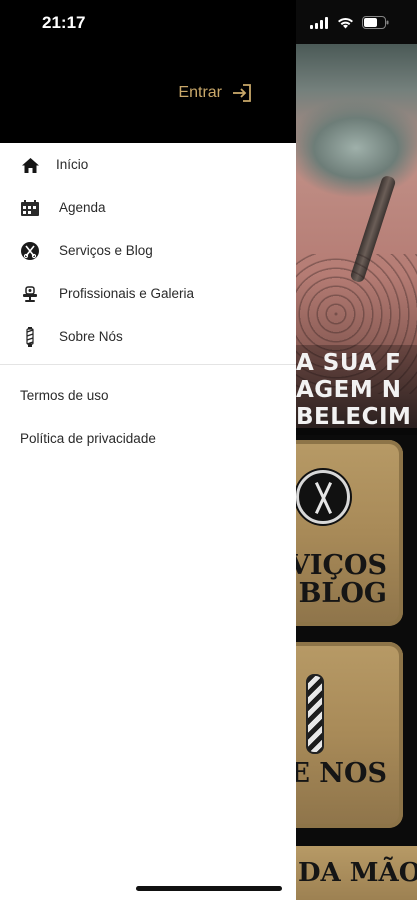 Image resolution: width=417 pixels, height=900 pixels. I want to click on battery-icon, so click(375, 22).